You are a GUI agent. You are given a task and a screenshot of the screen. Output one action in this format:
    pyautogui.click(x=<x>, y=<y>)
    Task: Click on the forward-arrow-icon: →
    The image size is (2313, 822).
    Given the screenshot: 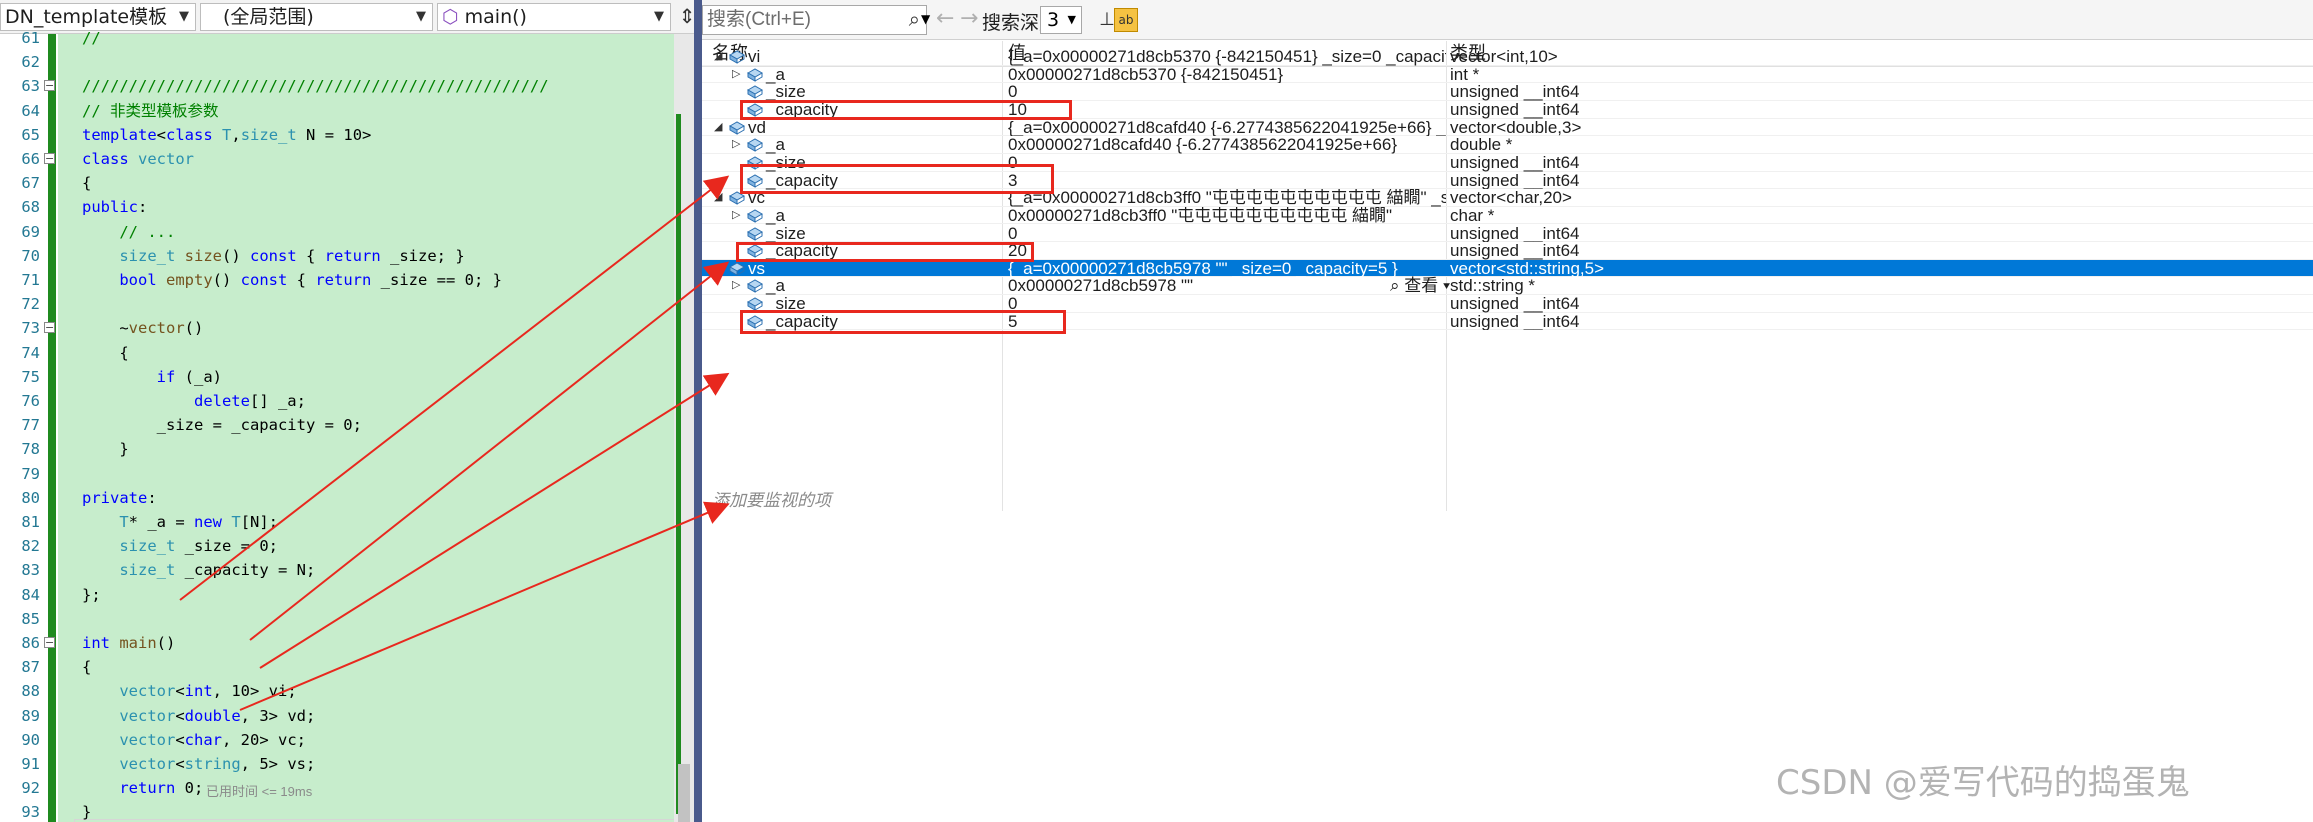 What is the action you would take?
    pyautogui.click(x=969, y=18)
    